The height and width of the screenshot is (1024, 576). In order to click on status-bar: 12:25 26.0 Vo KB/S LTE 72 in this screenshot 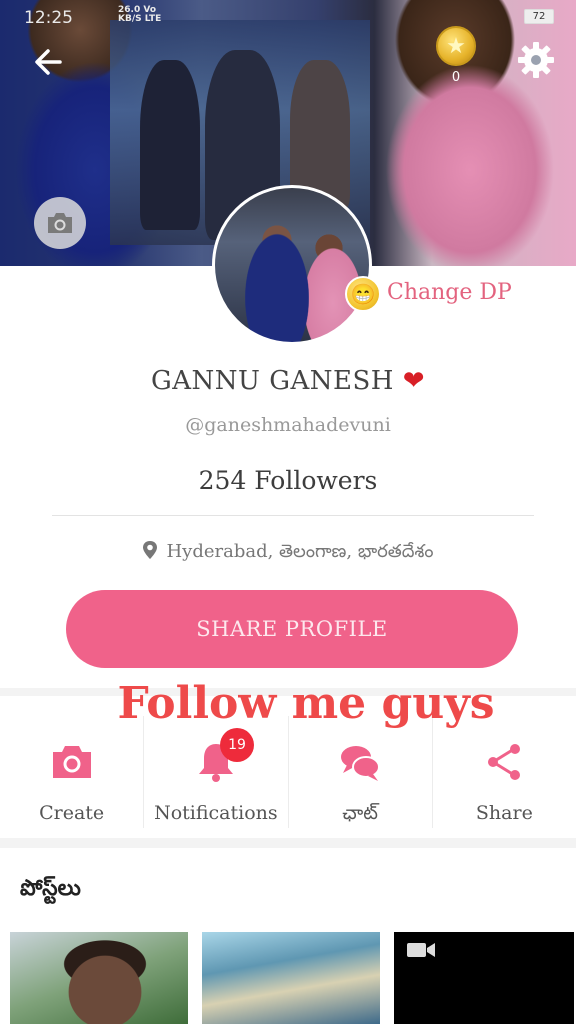, I will do `click(288, 17)`.